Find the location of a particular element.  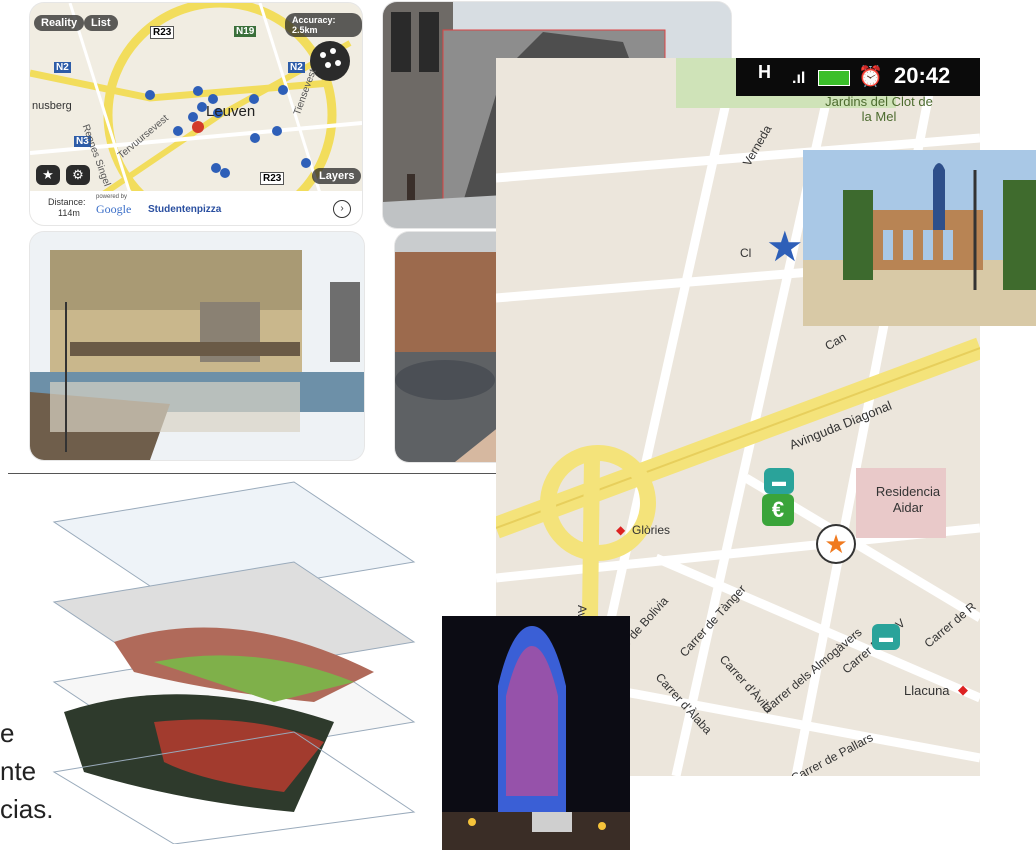

alarm-icon: ⏰ is located at coordinates (870, 77).